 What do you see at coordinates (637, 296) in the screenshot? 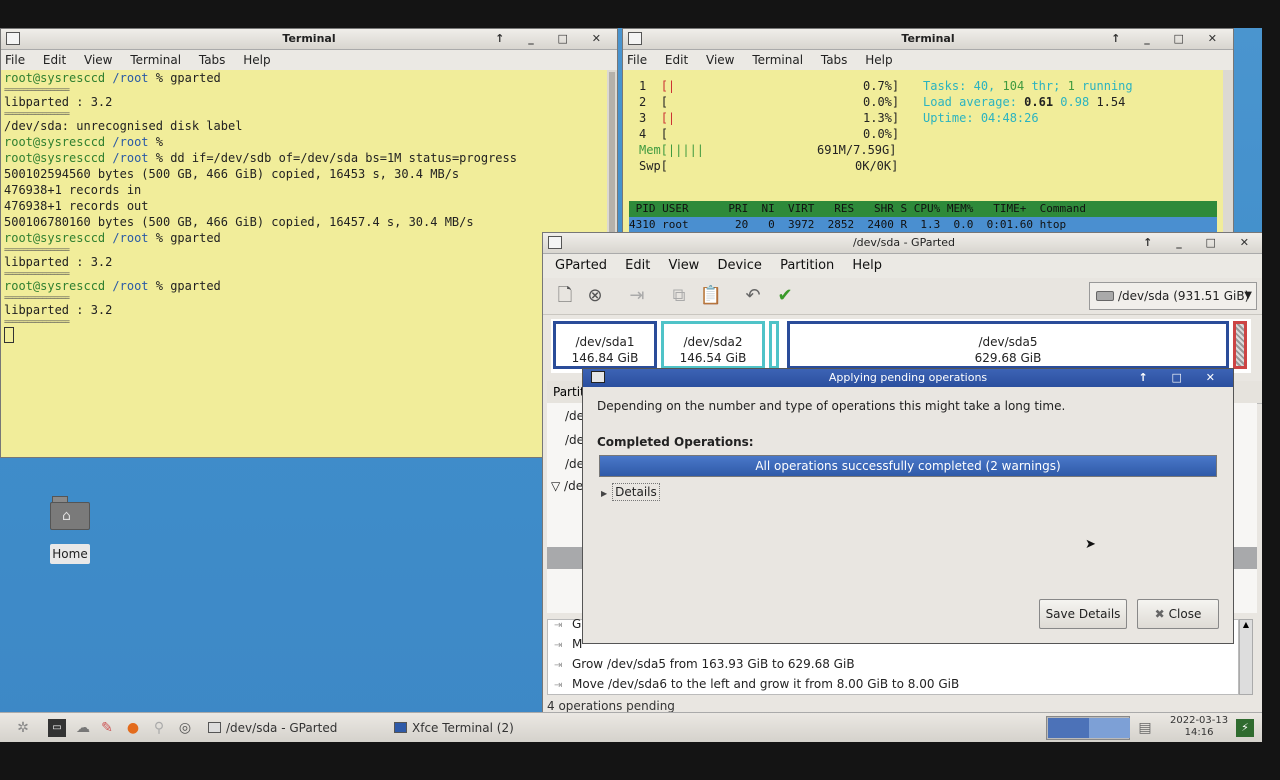
I see `resize-move-icon: ⇥` at bounding box center [637, 296].